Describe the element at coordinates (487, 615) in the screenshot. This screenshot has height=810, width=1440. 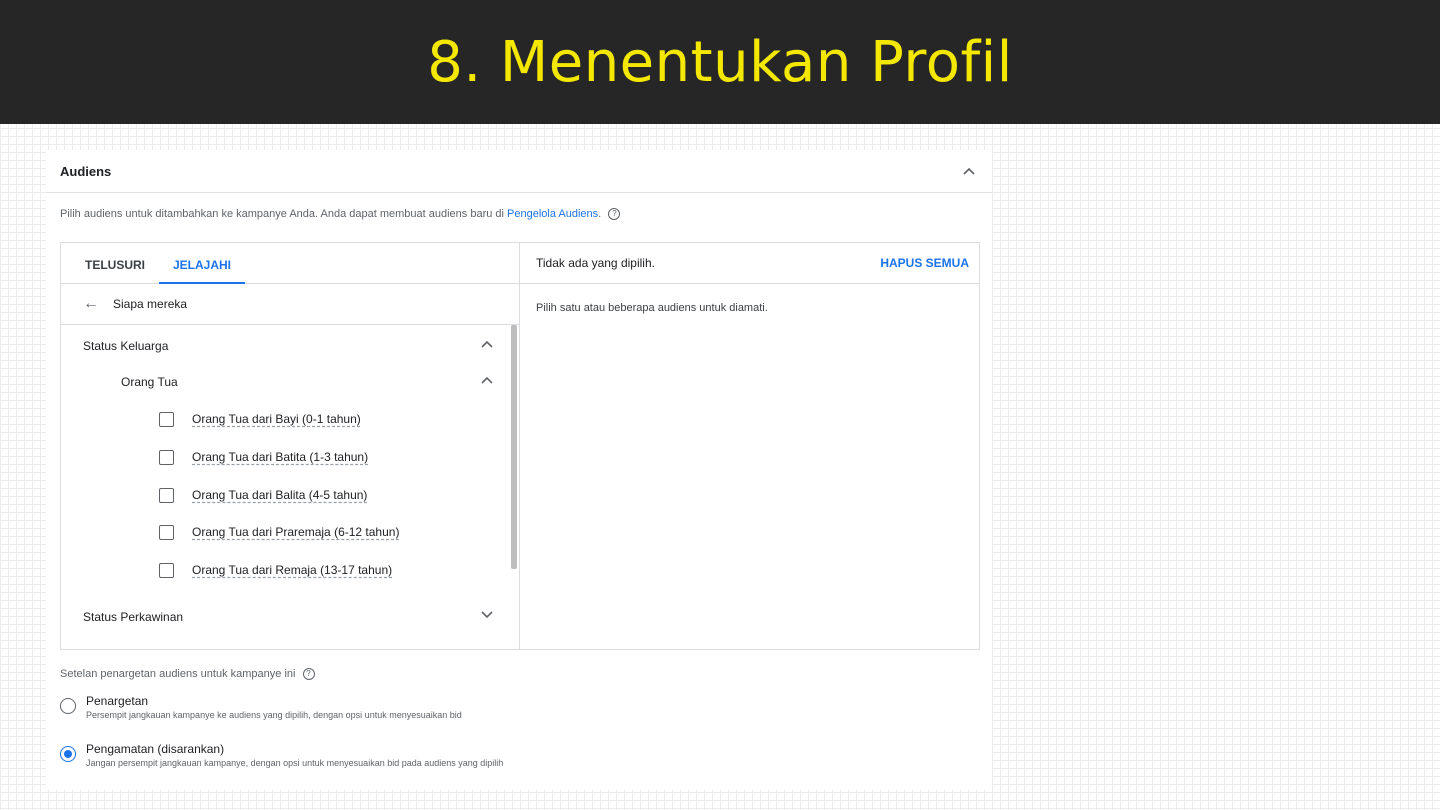
I see `chevron-down-icon` at that location.